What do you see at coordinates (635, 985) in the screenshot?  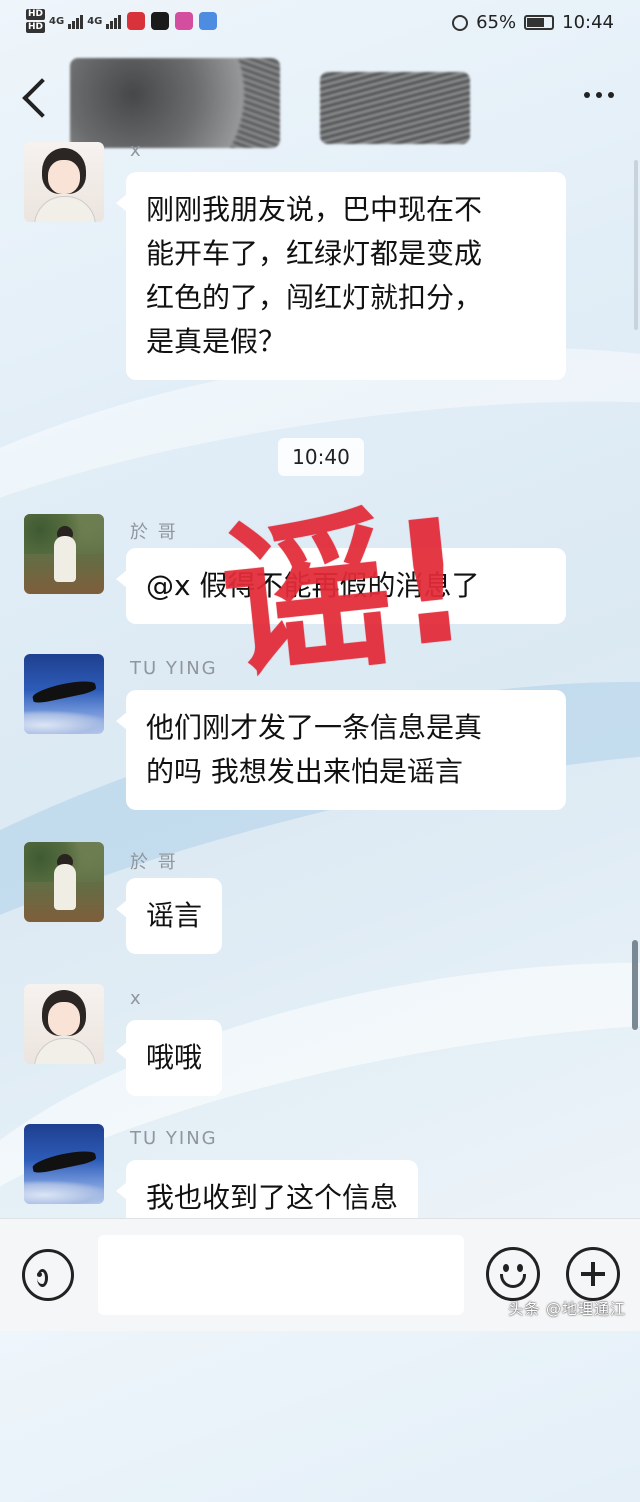 I see `scrollbar-thumb` at bounding box center [635, 985].